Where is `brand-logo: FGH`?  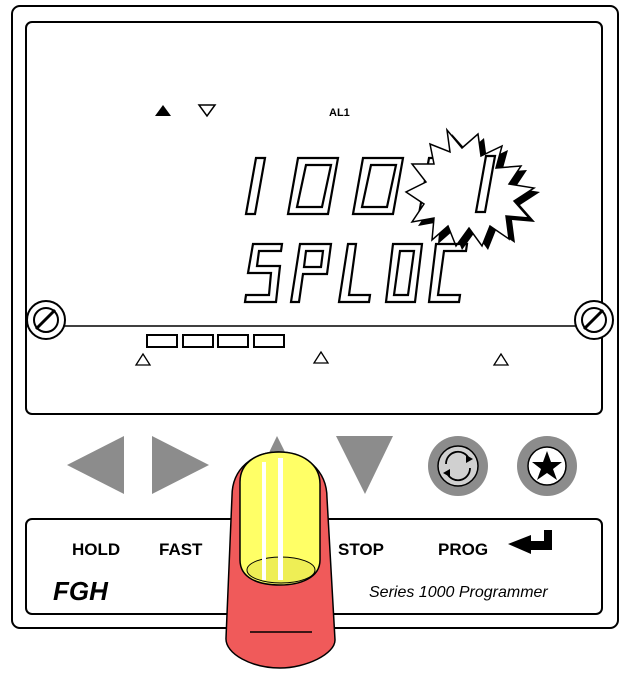 brand-logo: FGH is located at coordinates (80, 591).